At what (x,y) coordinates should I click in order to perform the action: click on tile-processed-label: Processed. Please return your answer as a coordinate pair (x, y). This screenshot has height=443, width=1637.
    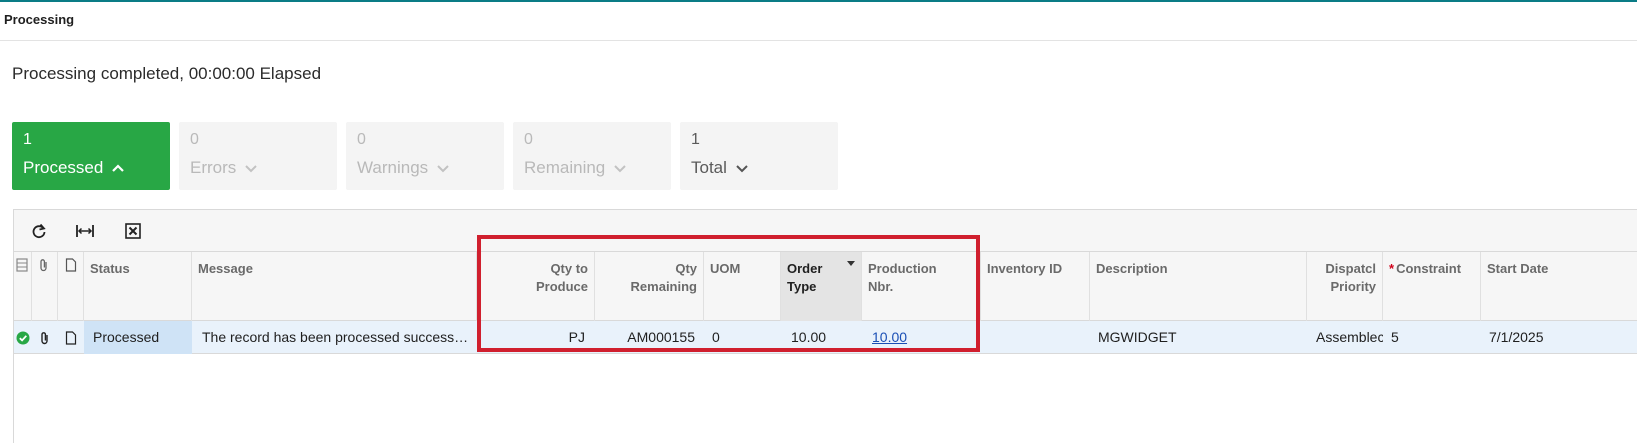
    Looking at the image, I should click on (63, 167).